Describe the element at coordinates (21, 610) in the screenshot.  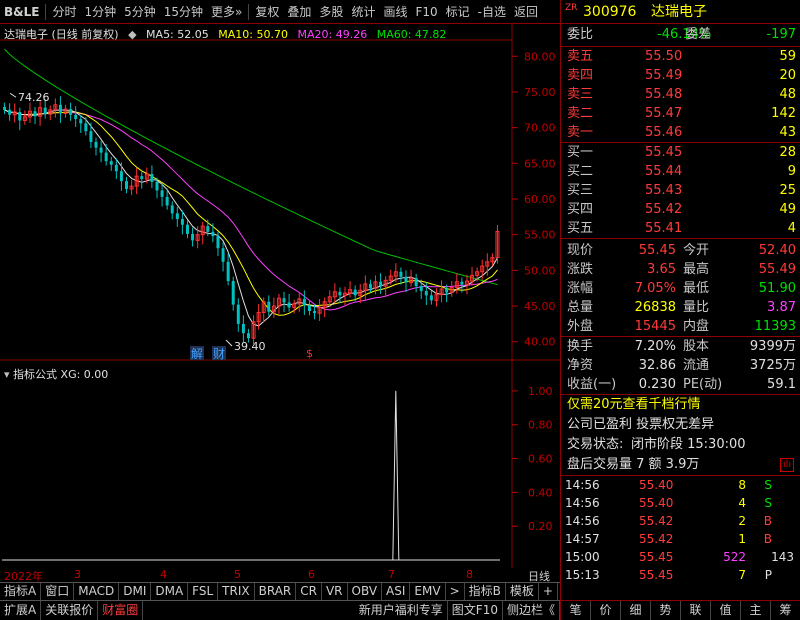
I see `tab-extension-a: 扩展A` at that location.